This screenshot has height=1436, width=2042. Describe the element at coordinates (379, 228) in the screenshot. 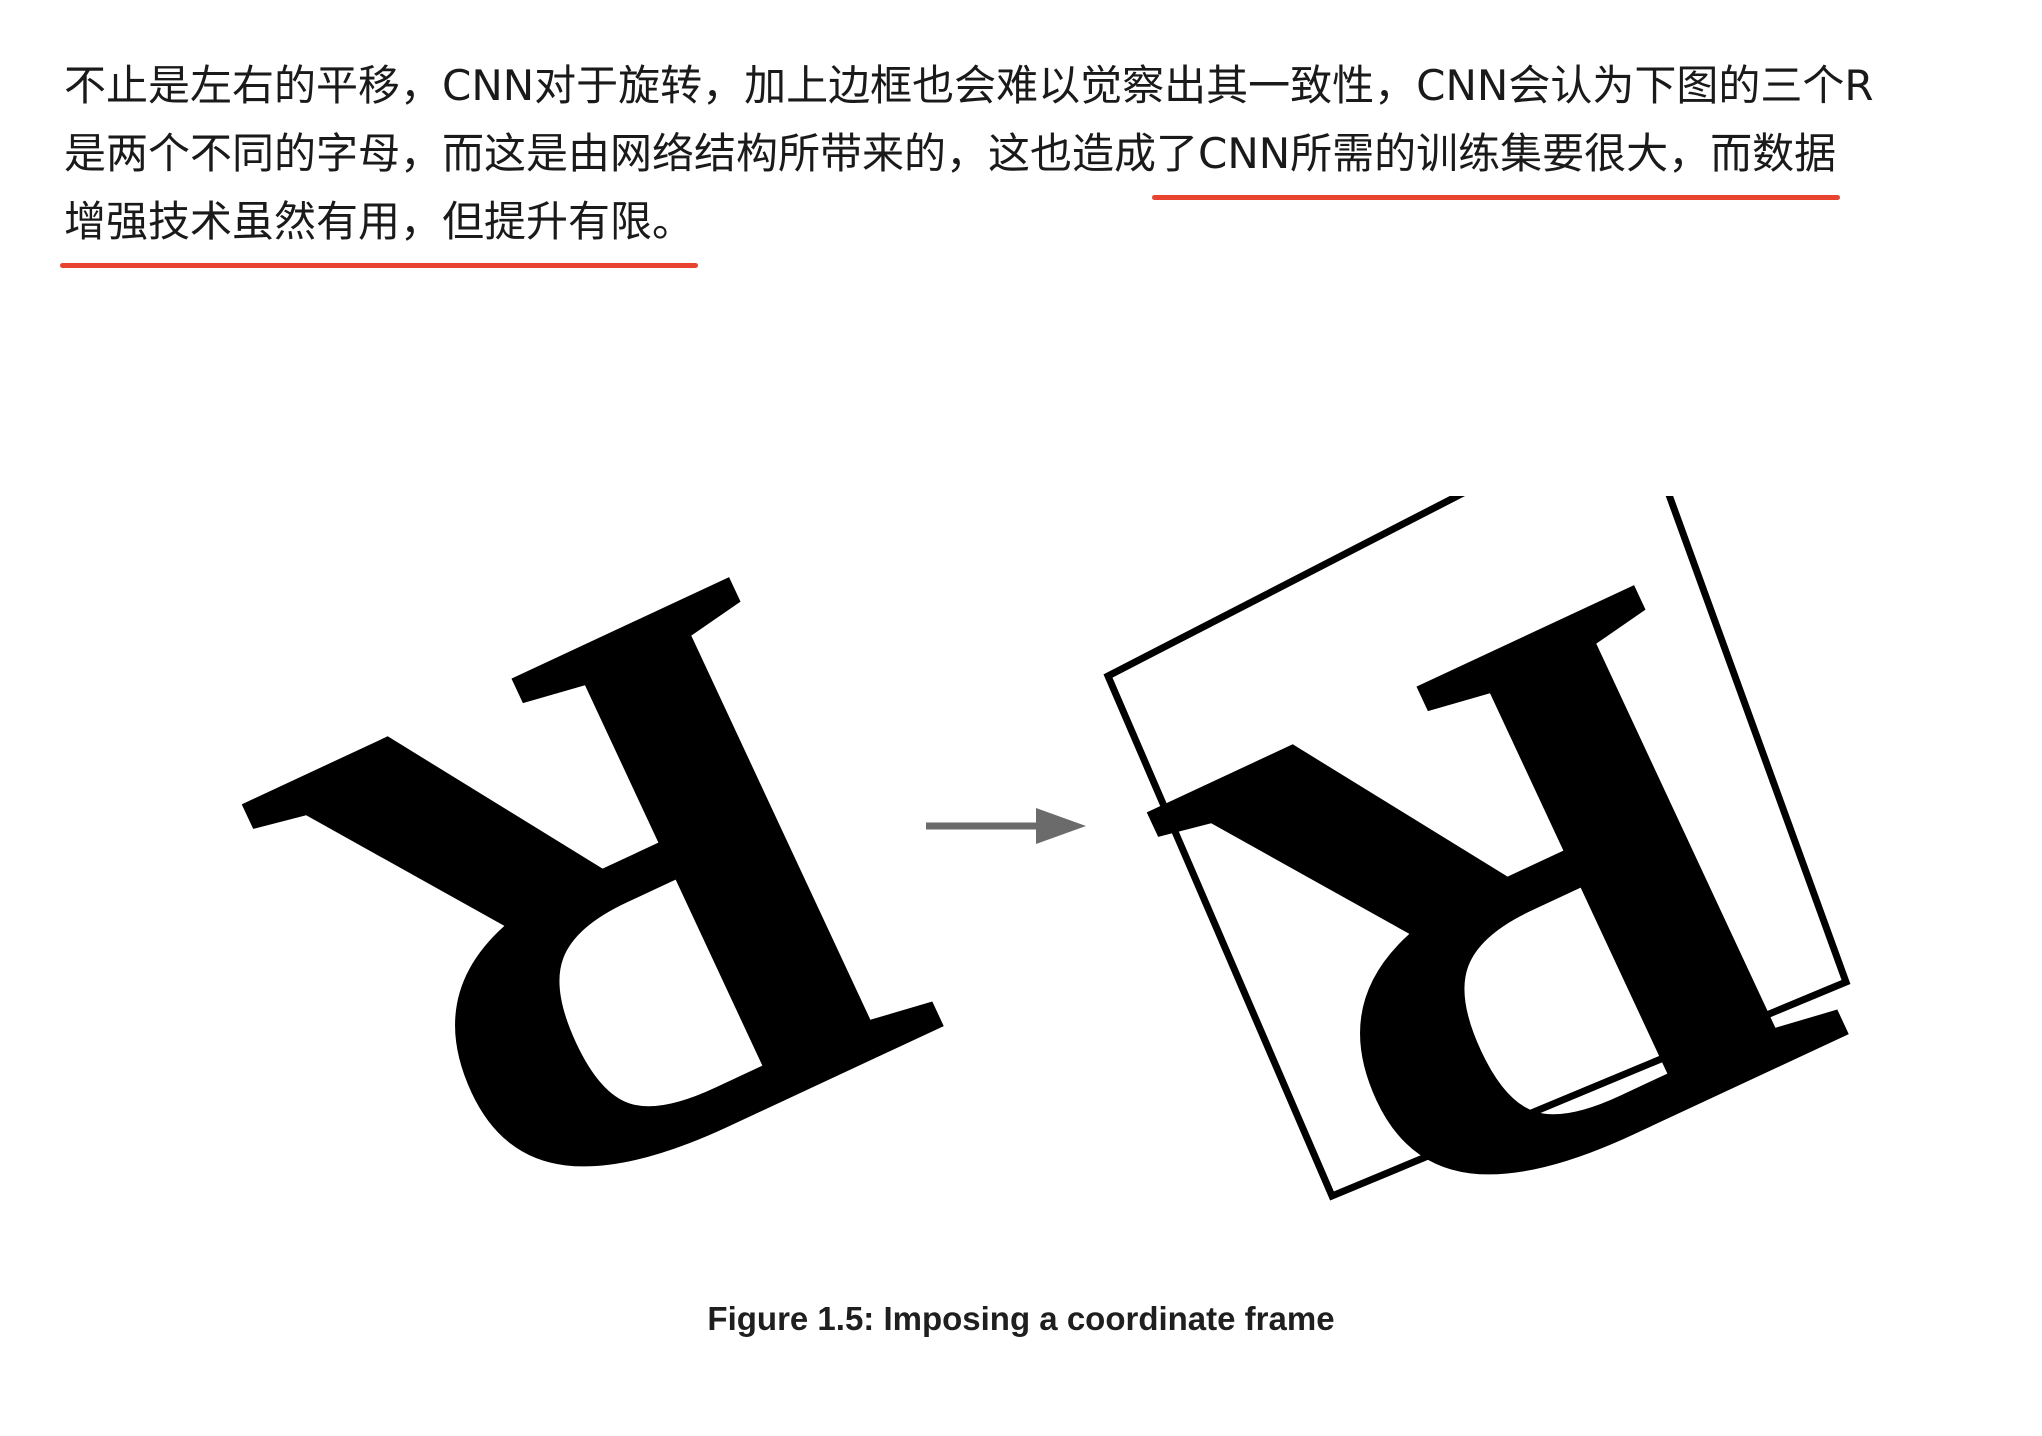

I see `underlined-highlight-2: 增强技术虽然有用，但提升有限。` at that location.